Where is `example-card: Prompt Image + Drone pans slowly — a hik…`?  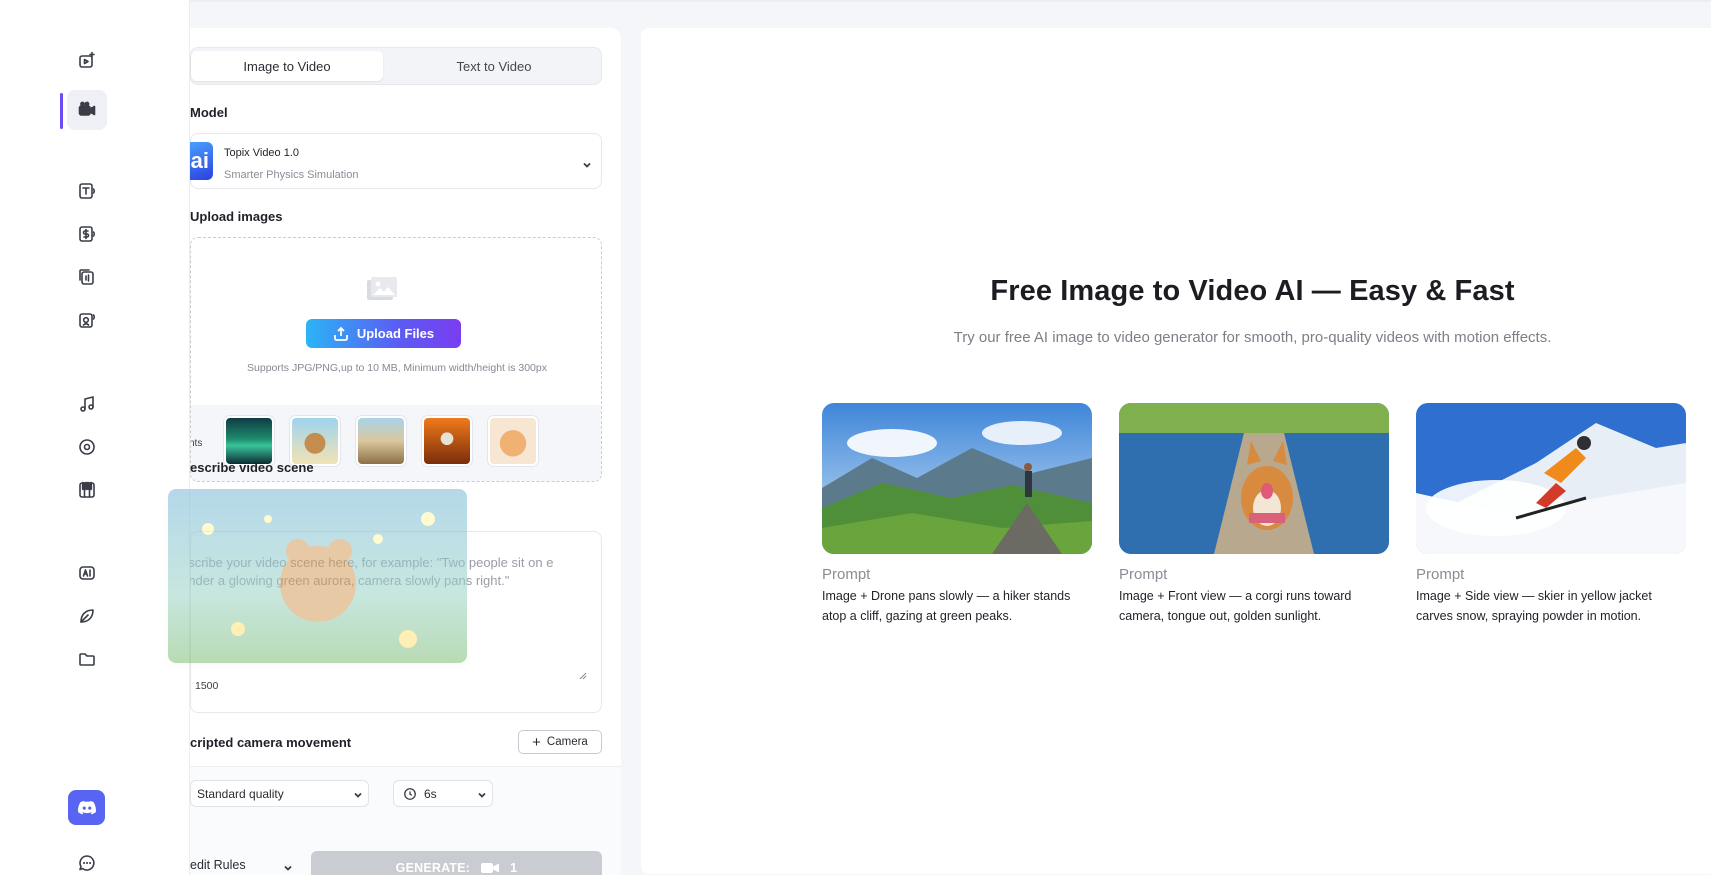 example-card: Prompt Image + Drone pans slowly — a hik… is located at coordinates (957, 514).